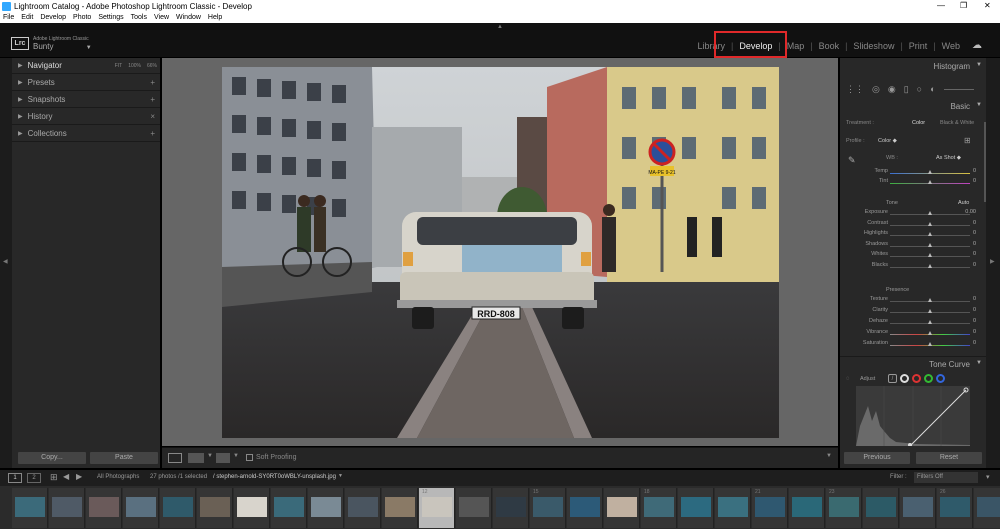  I want to click on blue-channel-icon, so click(940, 378).